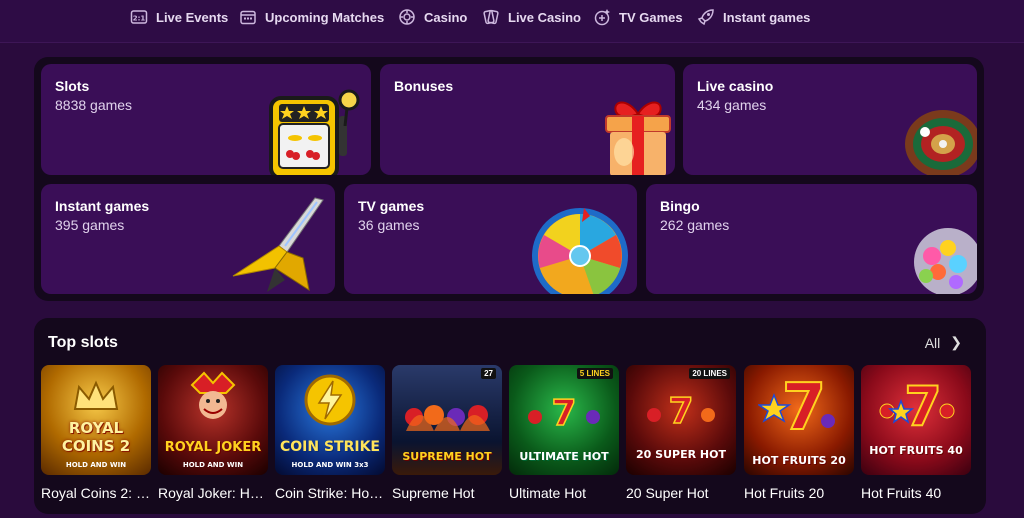 Image resolution: width=1024 pixels, height=518 pixels. Describe the element at coordinates (206, 119) in the screenshot. I see `category-card-slots: Slots 8838 games` at that location.